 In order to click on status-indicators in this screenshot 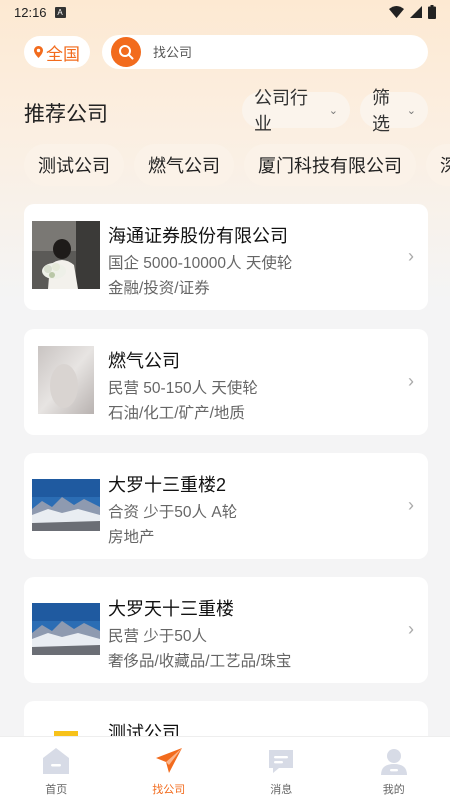, I will do `click(412, 12)`.